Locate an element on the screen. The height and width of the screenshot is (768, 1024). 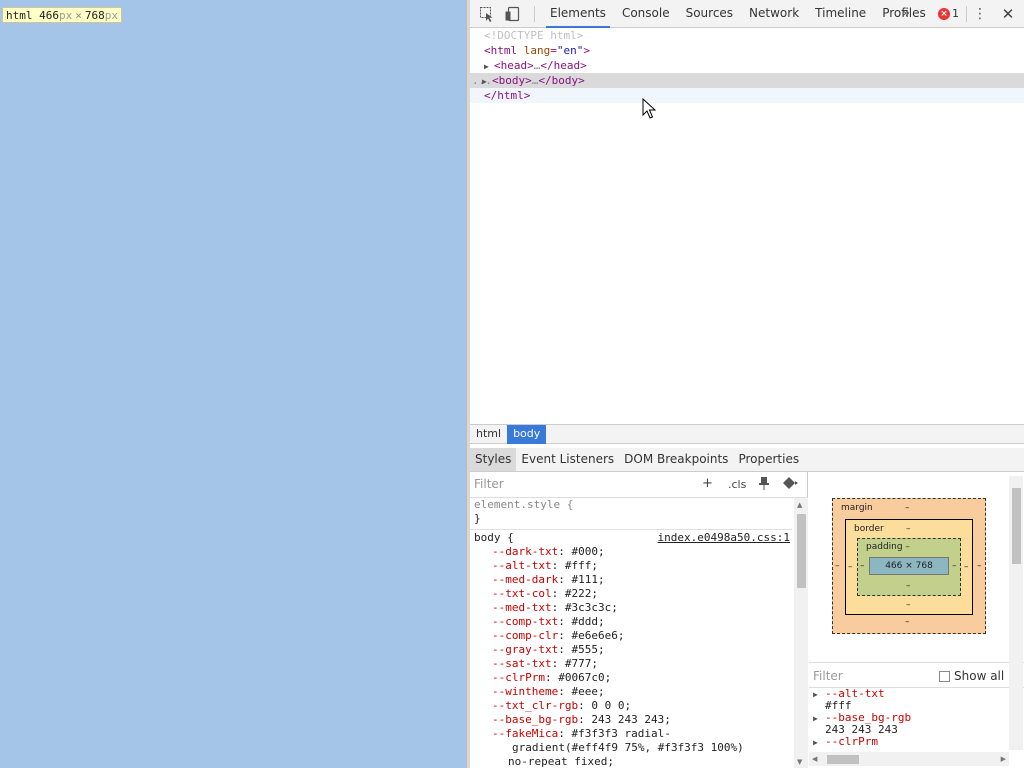
dom-html-close-line: </html> is located at coordinates (747, 95).